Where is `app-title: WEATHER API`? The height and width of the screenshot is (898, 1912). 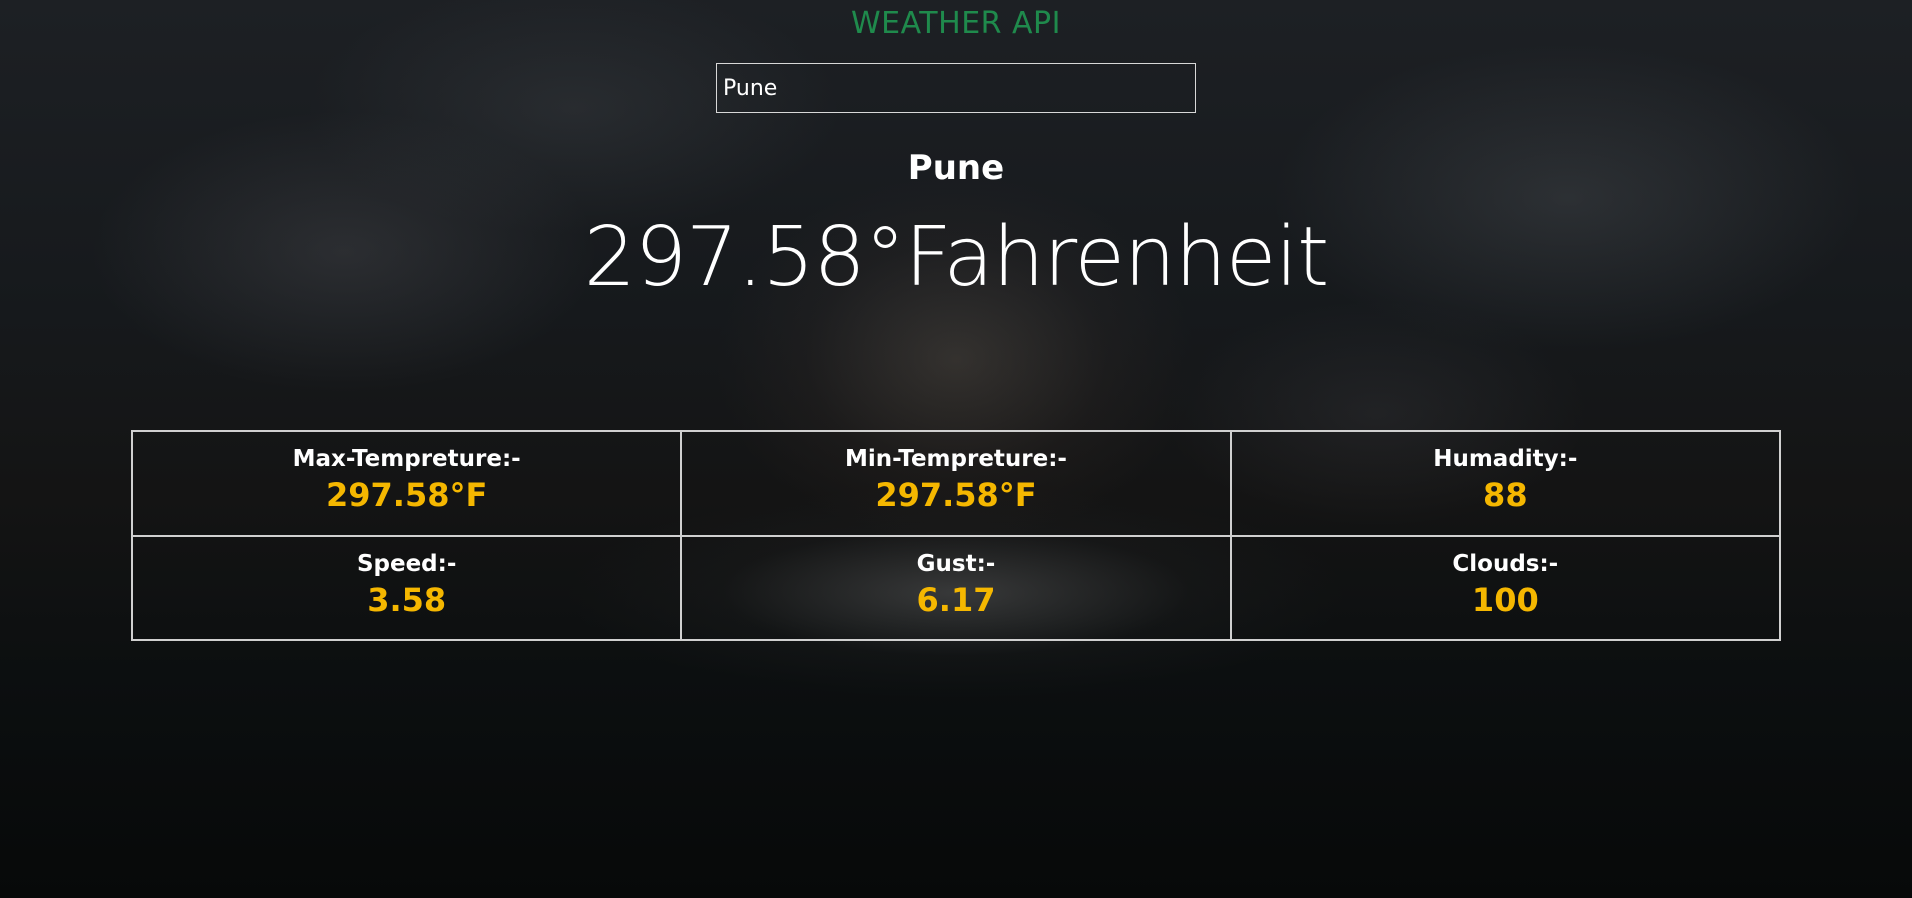 app-title: WEATHER API is located at coordinates (956, 23).